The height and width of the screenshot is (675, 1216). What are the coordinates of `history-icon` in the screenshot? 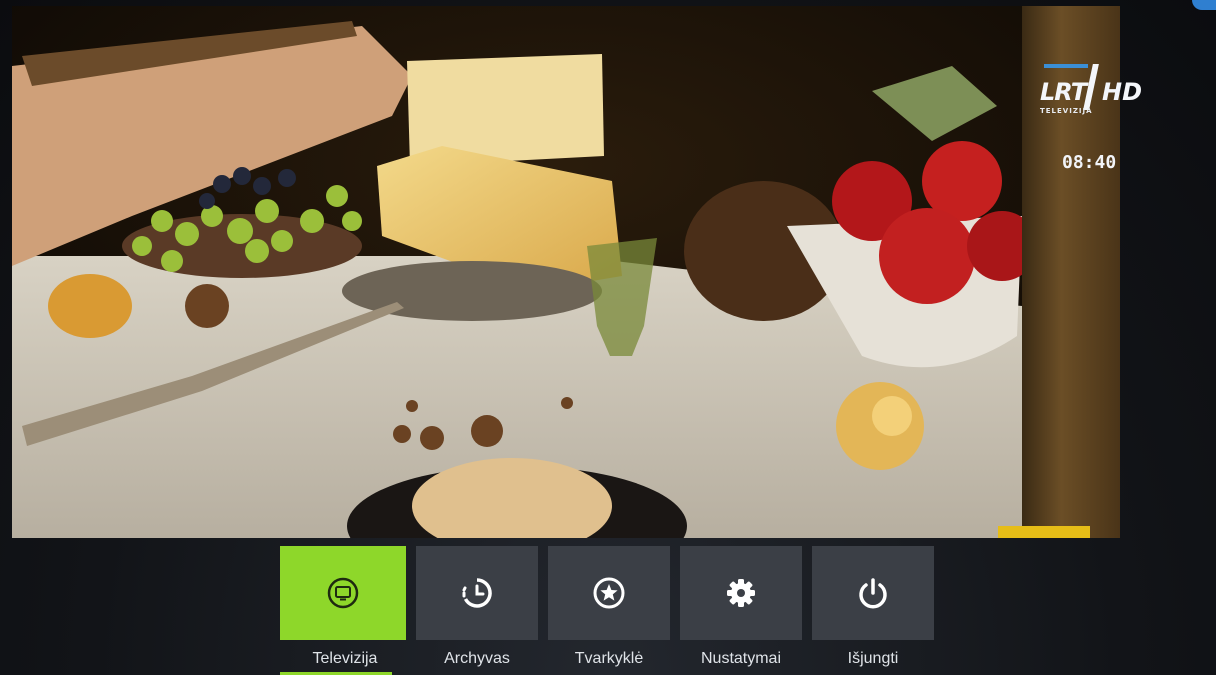 It's located at (477, 593).